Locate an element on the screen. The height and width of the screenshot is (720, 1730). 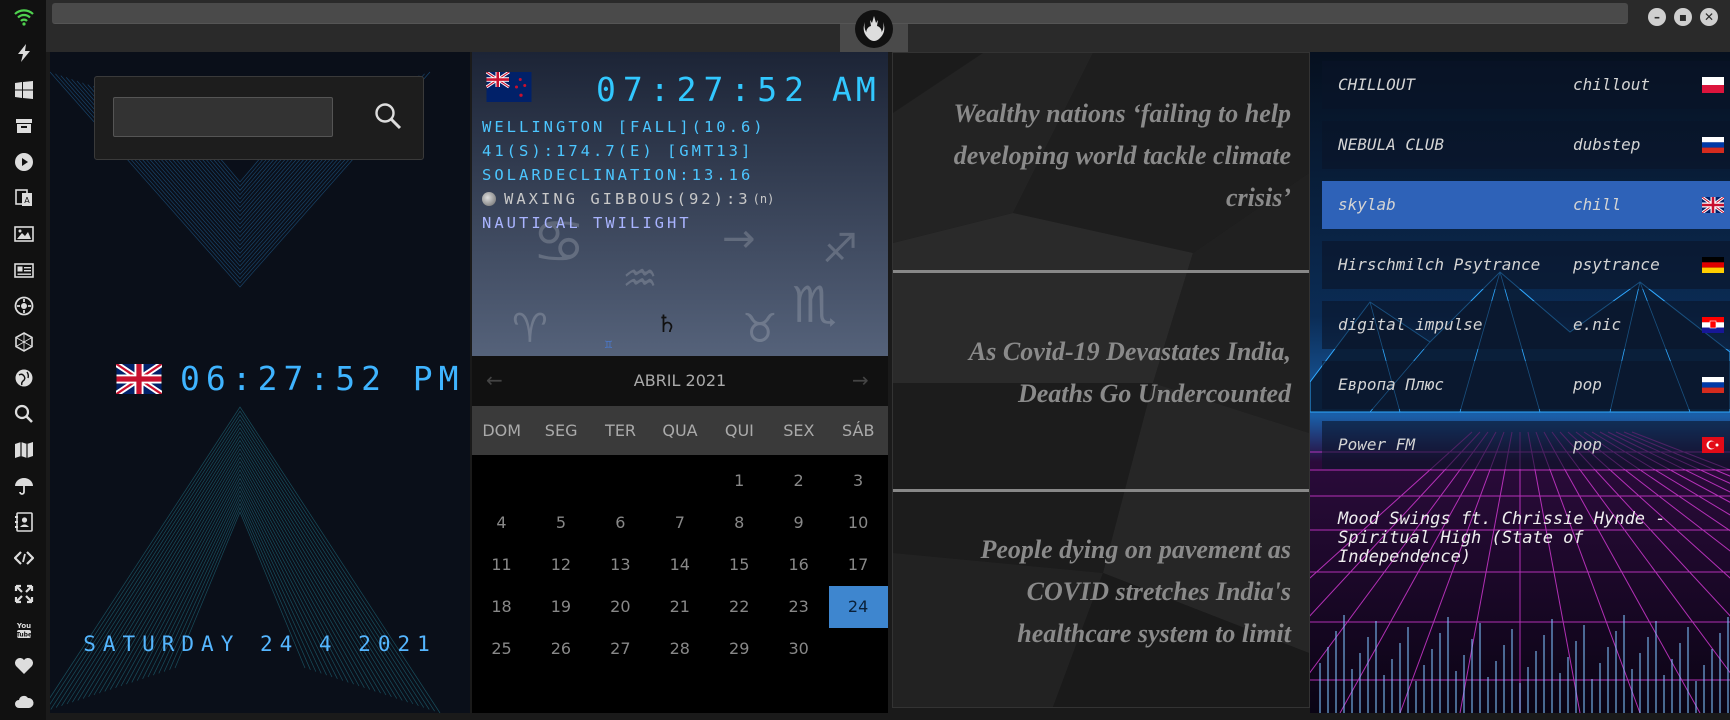
calendar-day: 28 is located at coordinates (679, 649).